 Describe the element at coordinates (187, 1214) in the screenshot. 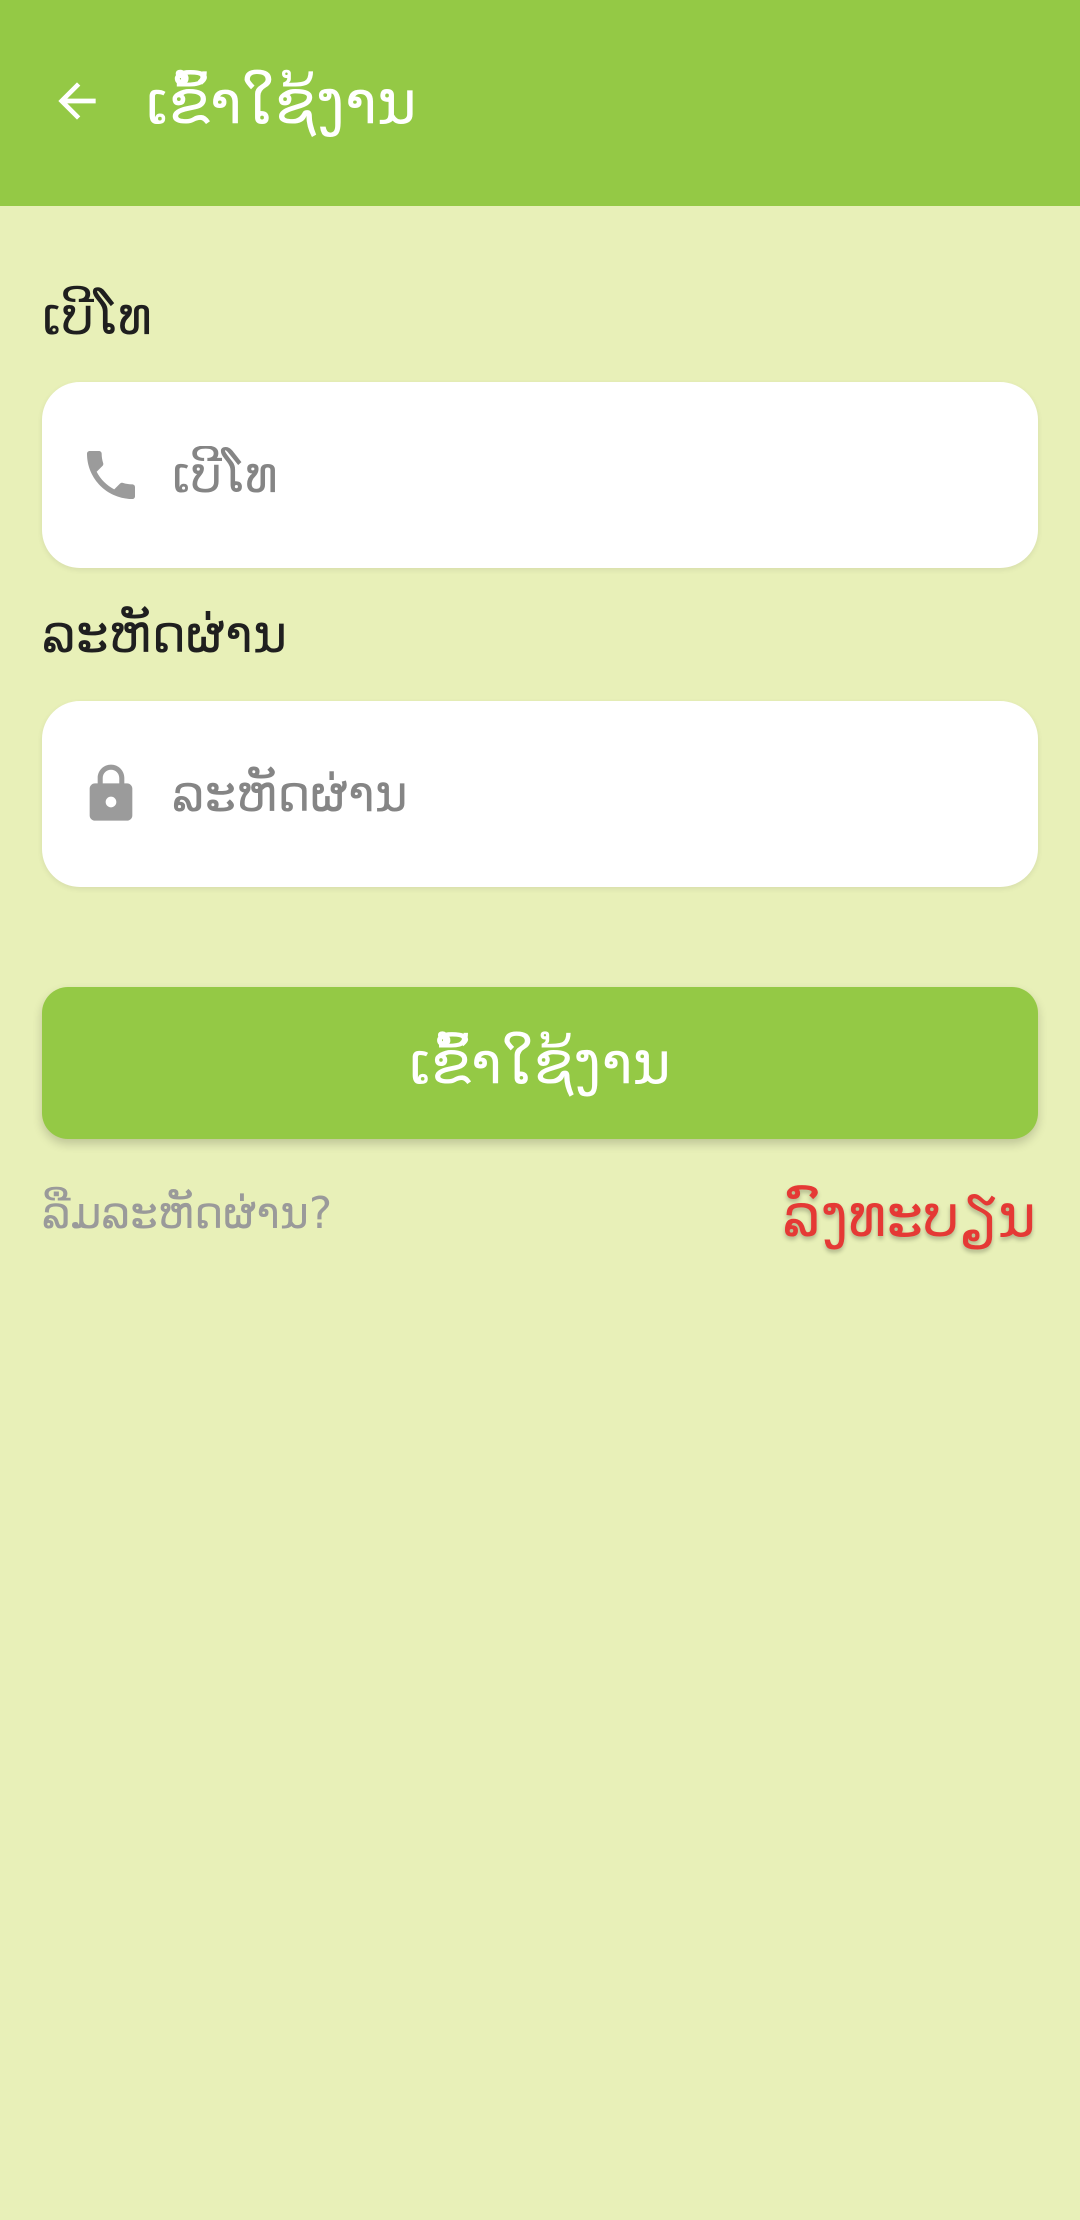

I see `forgot-password-link: ລືມລະຫັດຜ່ານ?` at that location.